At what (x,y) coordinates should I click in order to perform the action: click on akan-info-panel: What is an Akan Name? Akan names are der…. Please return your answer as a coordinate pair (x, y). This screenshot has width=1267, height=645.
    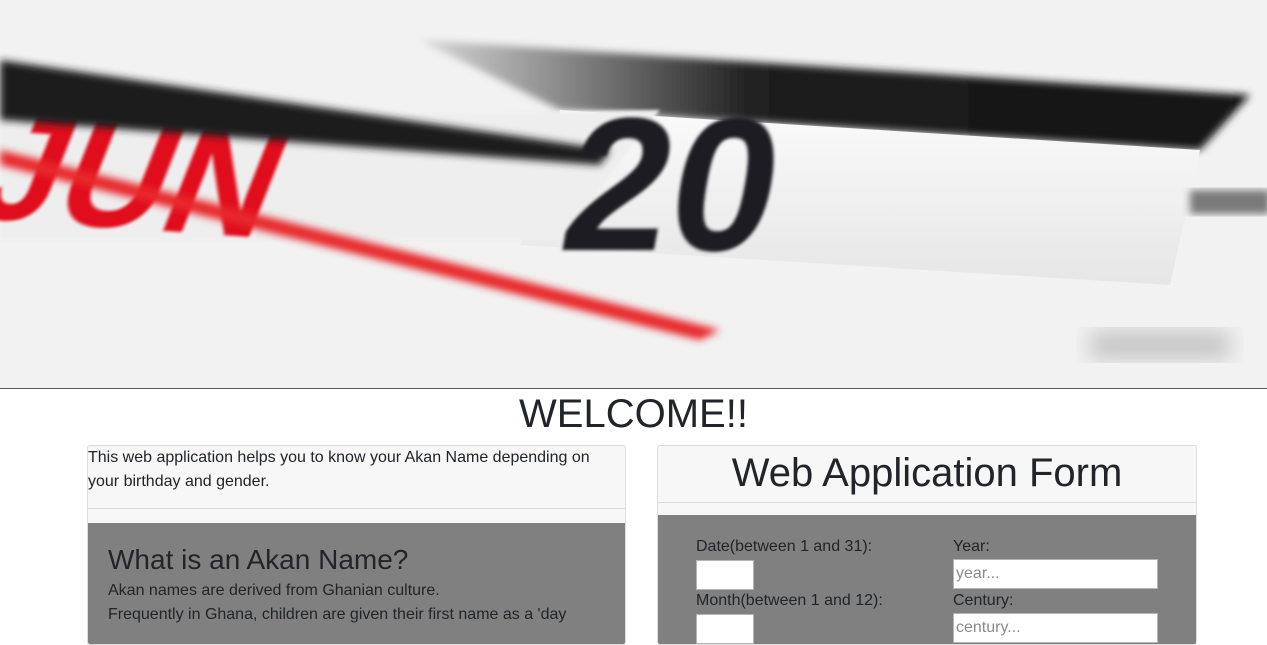
    Looking at the image, I should click on (356, 583).